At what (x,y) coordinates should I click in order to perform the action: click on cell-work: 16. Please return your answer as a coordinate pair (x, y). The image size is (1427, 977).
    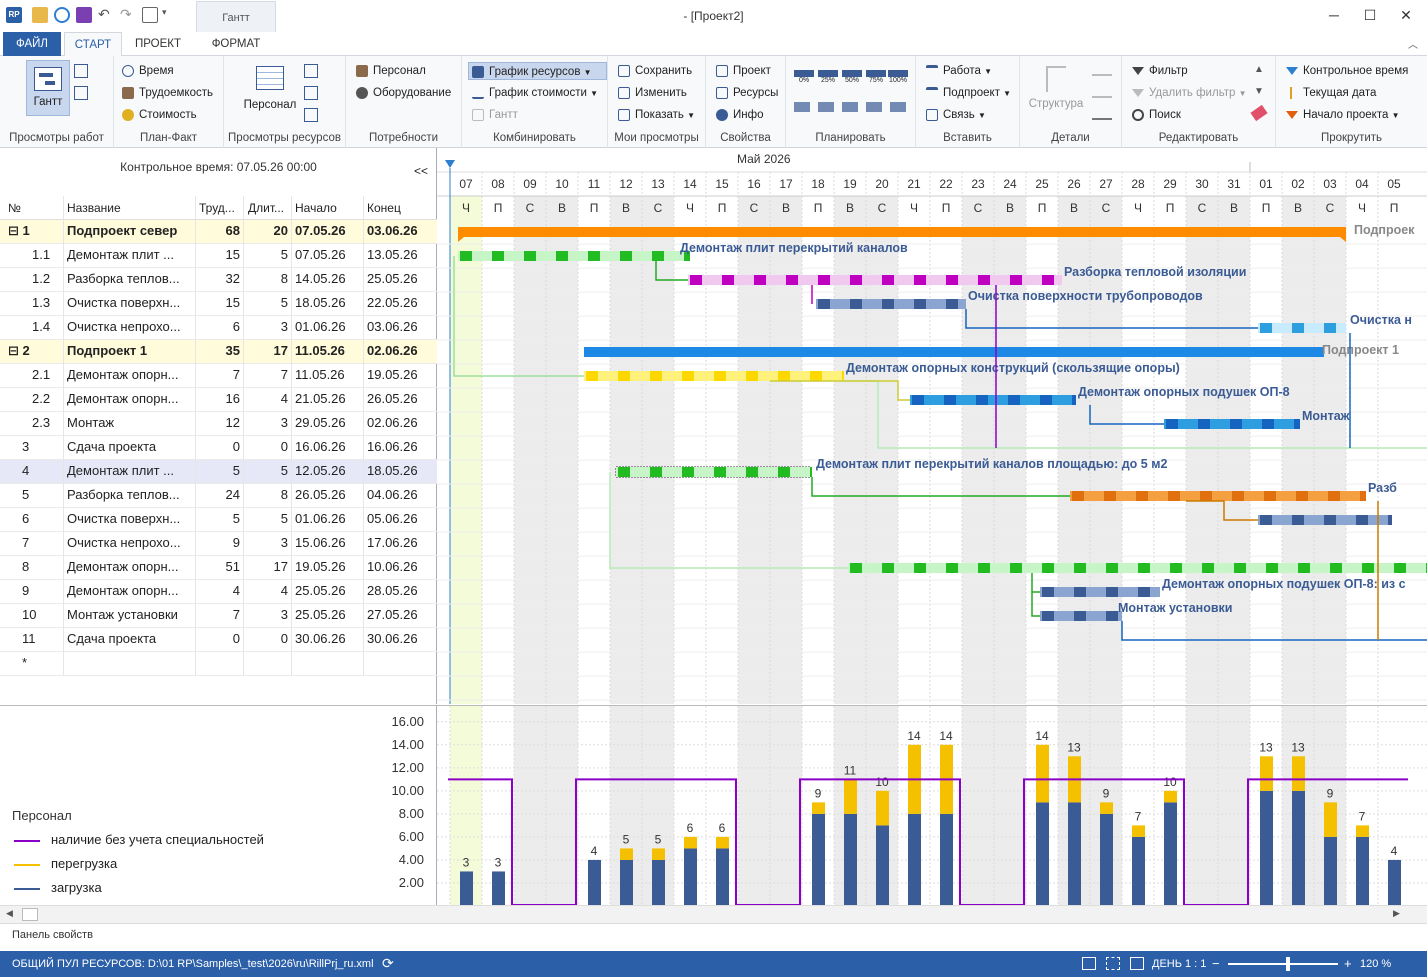
    Looking at the image, I should click on (218, 398).